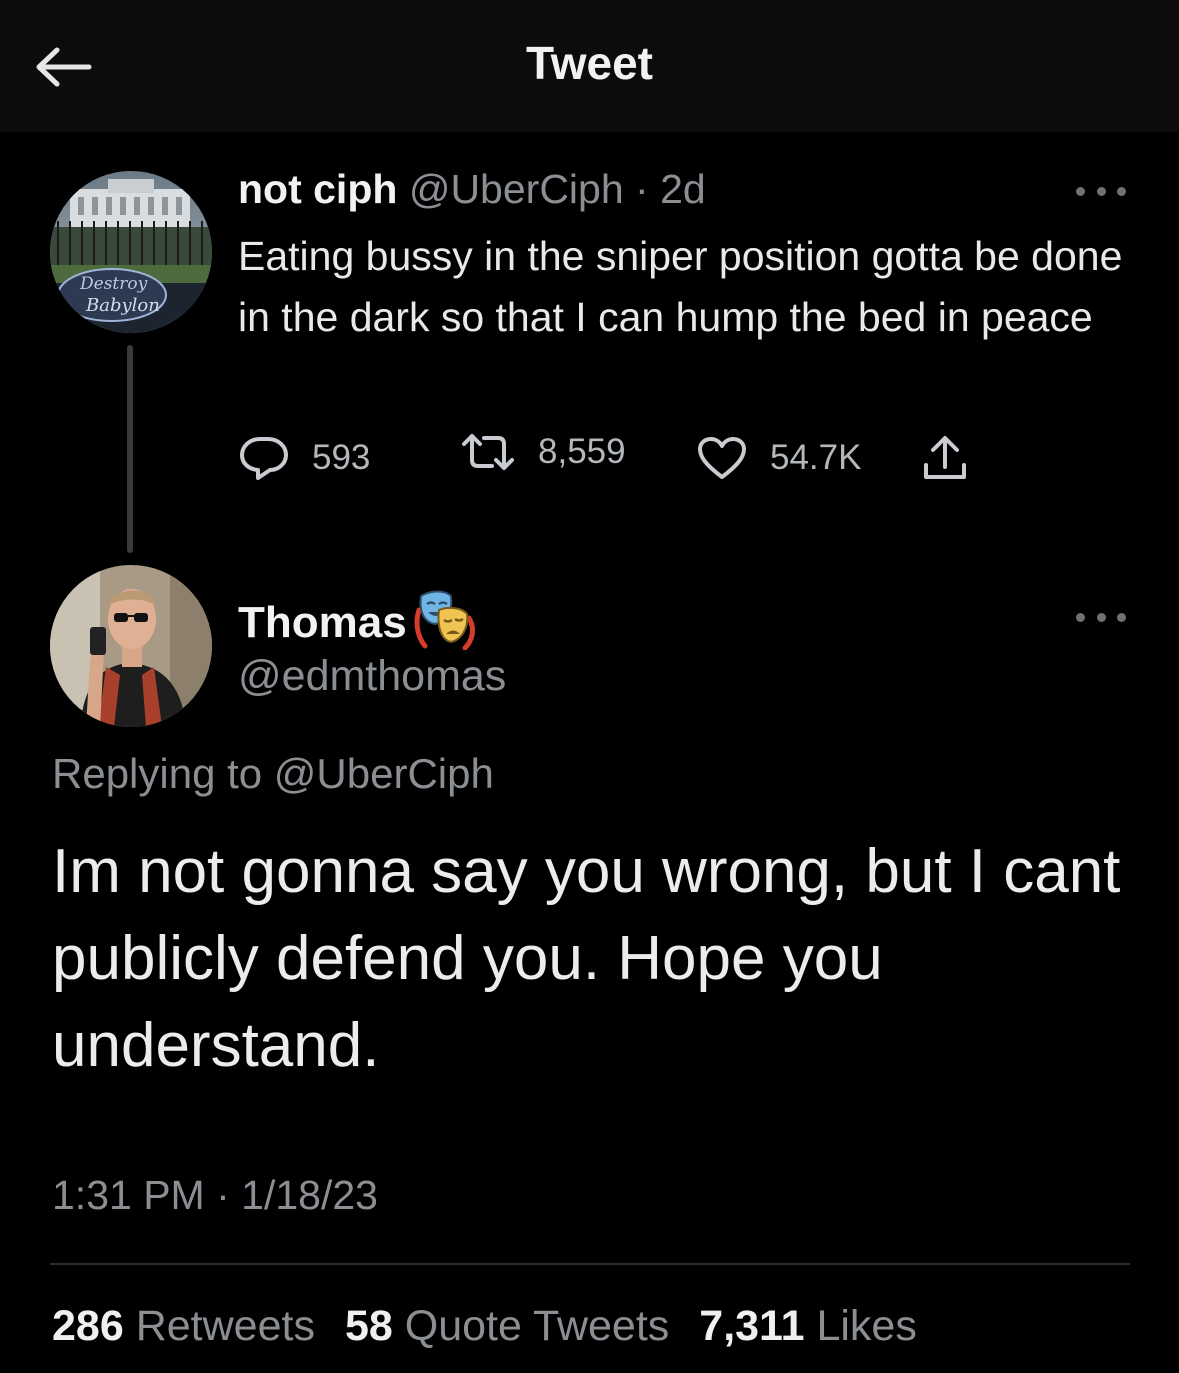 The width and height of the screenshot is (1179, 1373). I want to click on quote-tweets-stat: 58 Quote Tweets, so click(507, 1326).